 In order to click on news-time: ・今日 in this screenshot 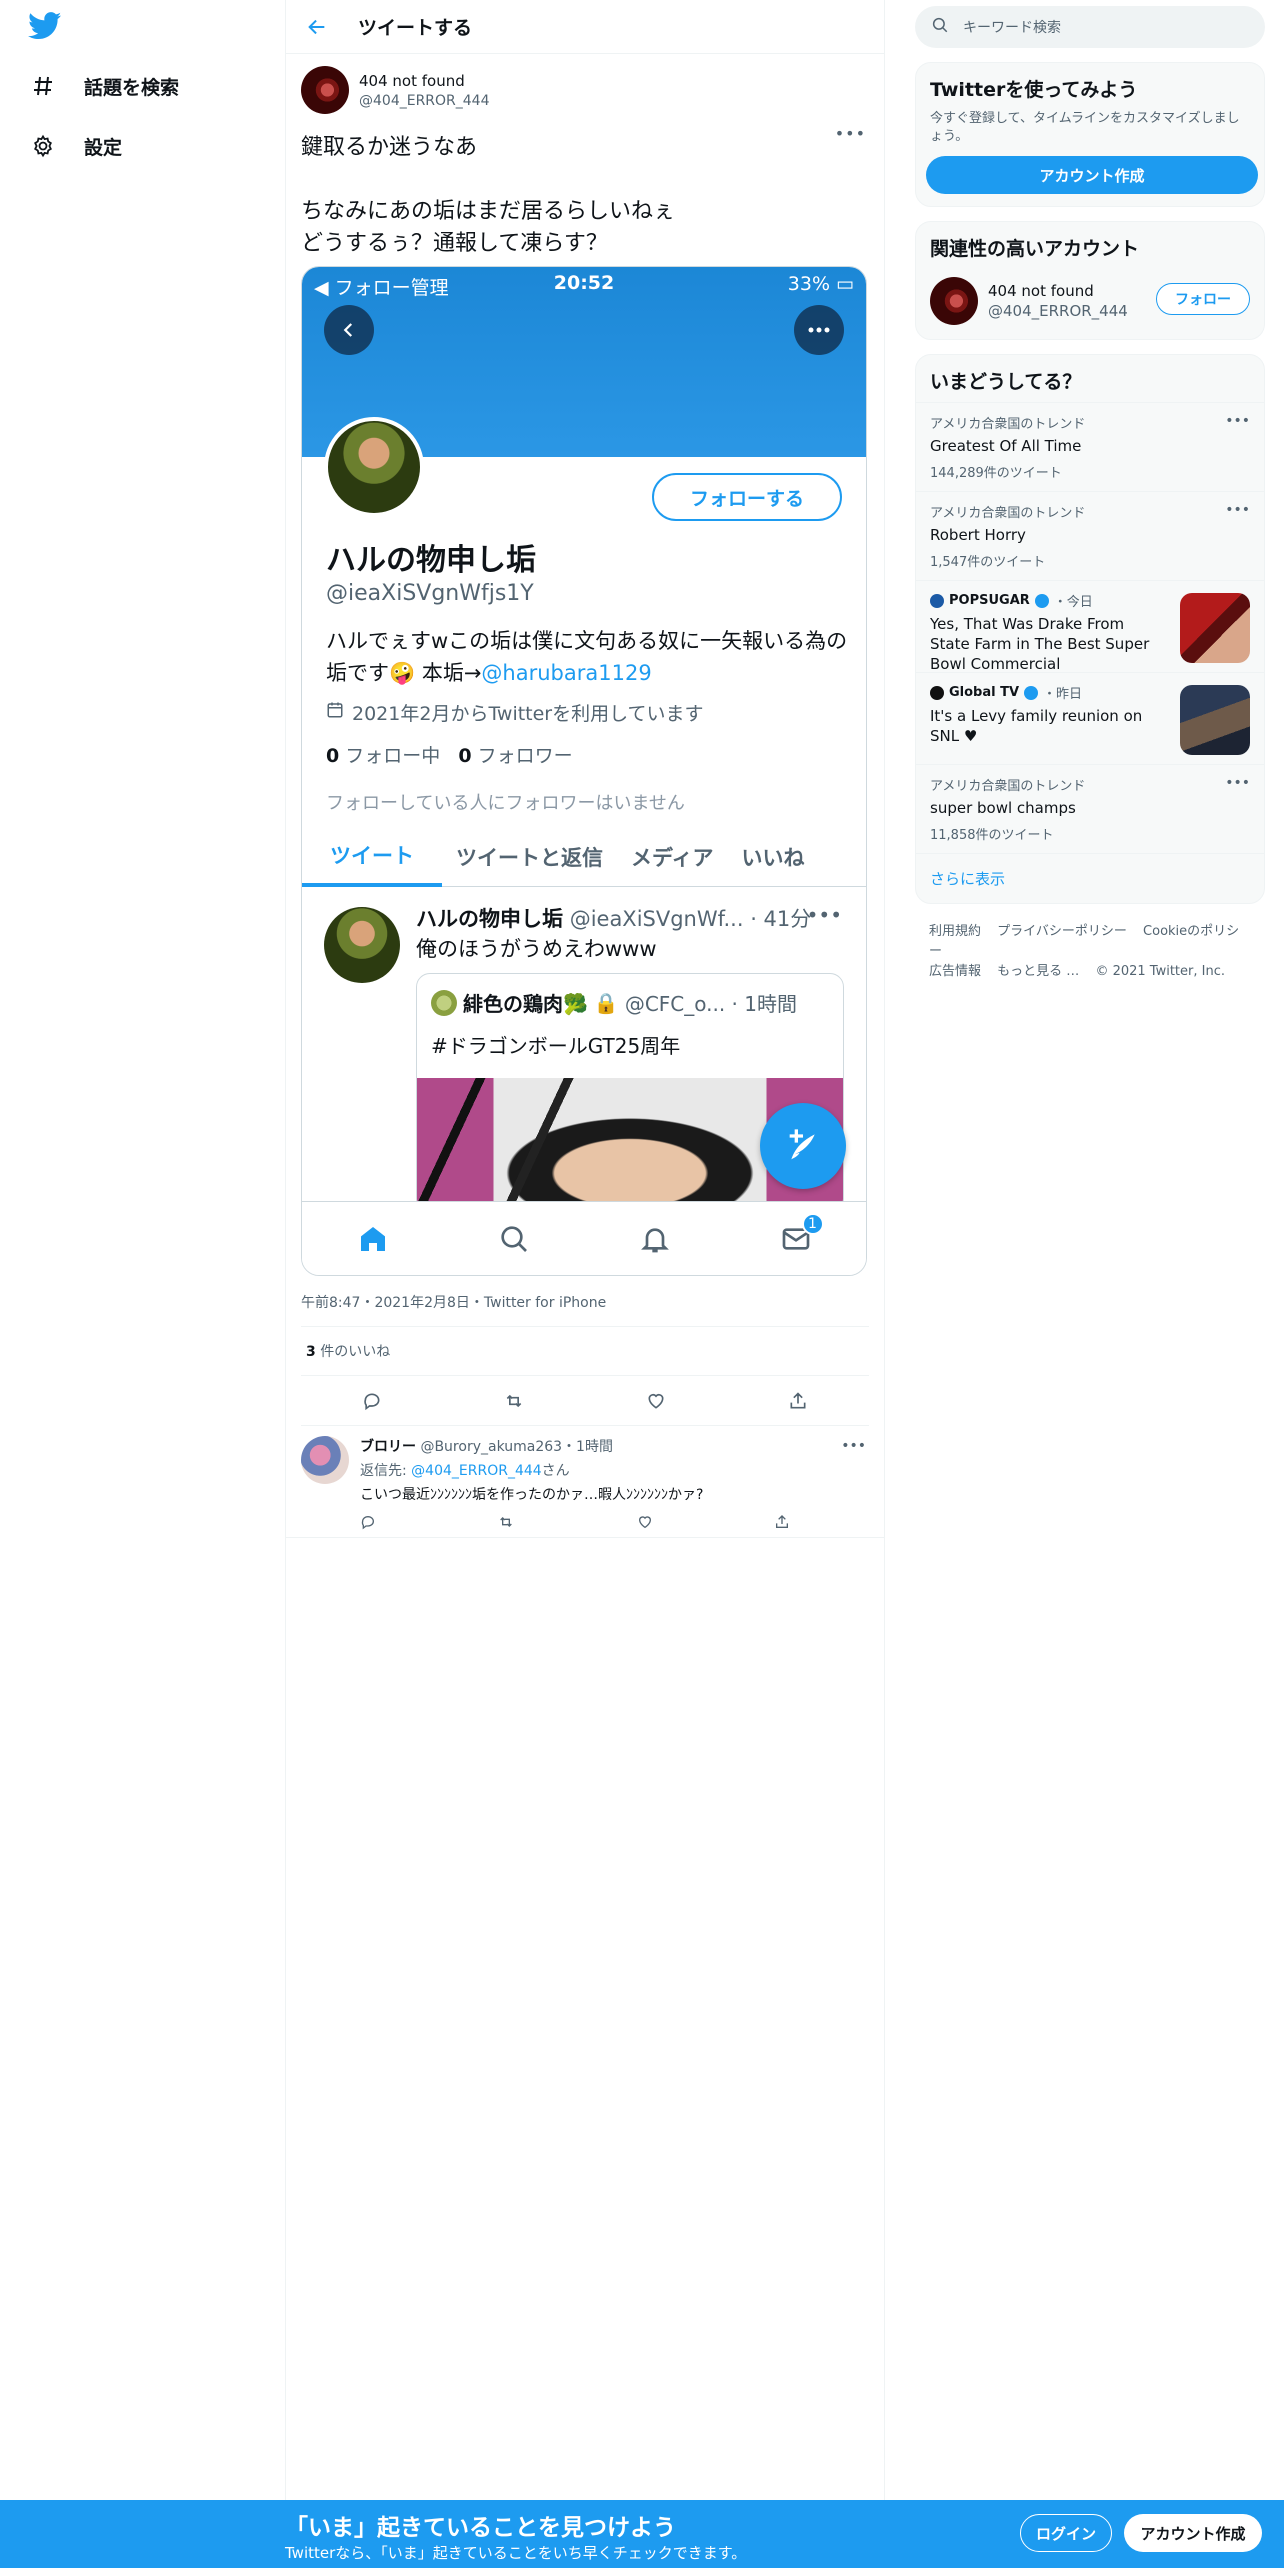, I will do `click(1073, 602)`.